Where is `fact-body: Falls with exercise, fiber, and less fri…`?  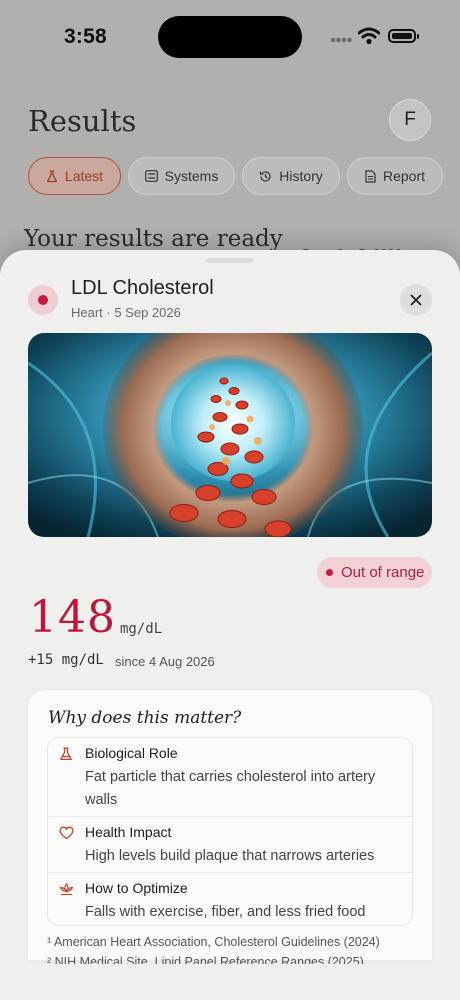
fact-body: Falls with exercise, fiber, and less fri… is located at coordinates (225, 912).